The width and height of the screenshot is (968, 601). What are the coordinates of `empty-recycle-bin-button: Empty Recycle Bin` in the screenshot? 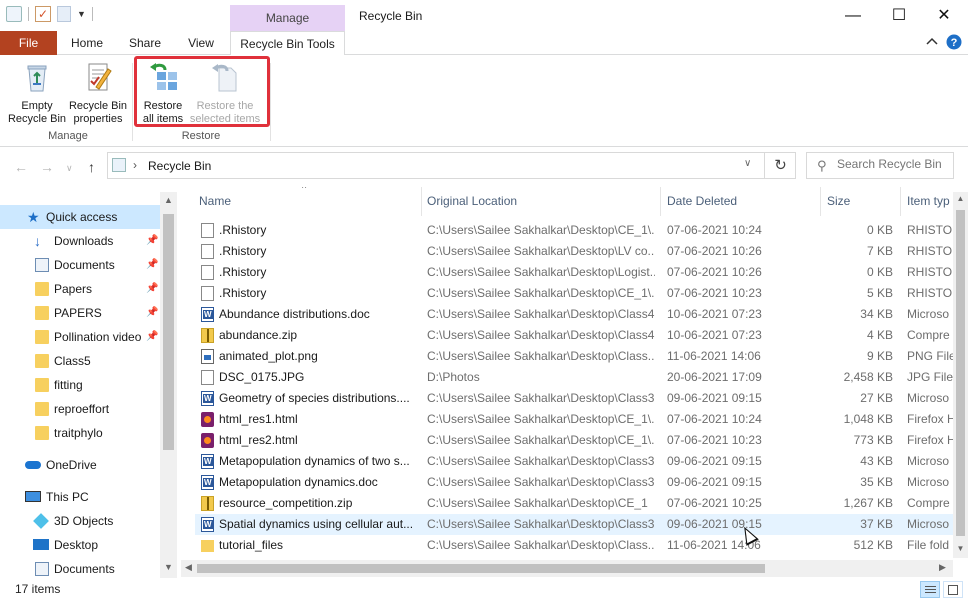 It's located at (37, 93).